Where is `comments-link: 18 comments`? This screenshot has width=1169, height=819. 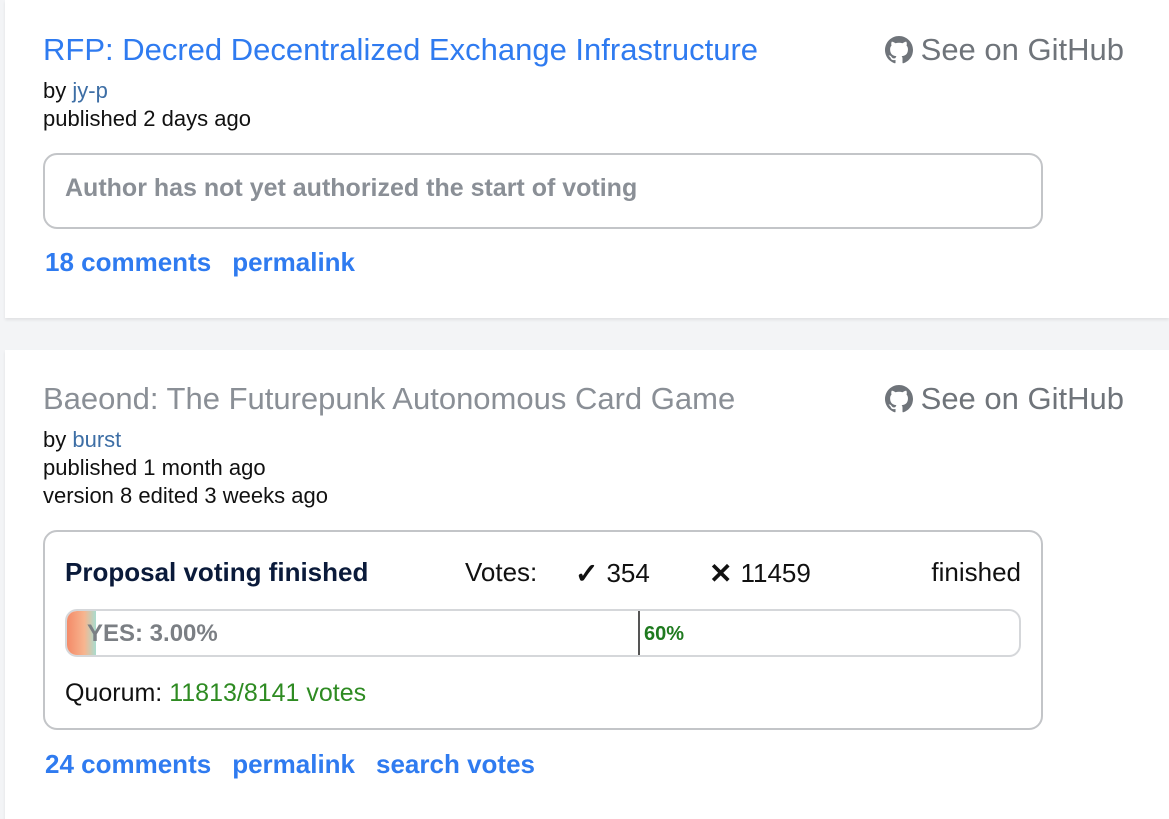
comments-link: 18 comments is located at coordinates (128, 262).